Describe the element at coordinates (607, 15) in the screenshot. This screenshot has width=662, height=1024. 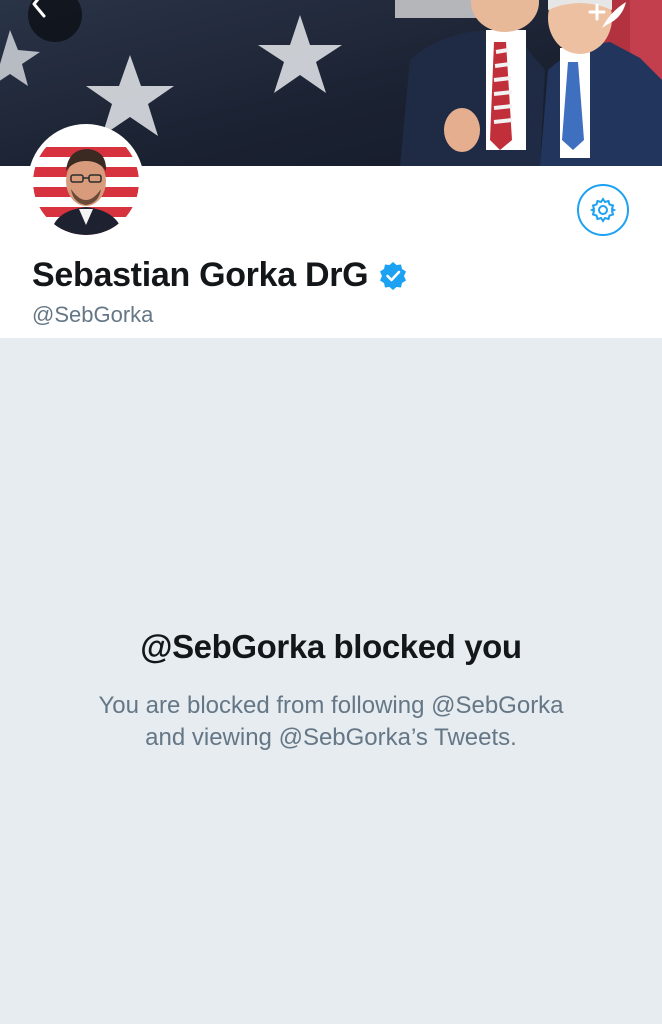
I see `compose-tweet-icon` at that location.